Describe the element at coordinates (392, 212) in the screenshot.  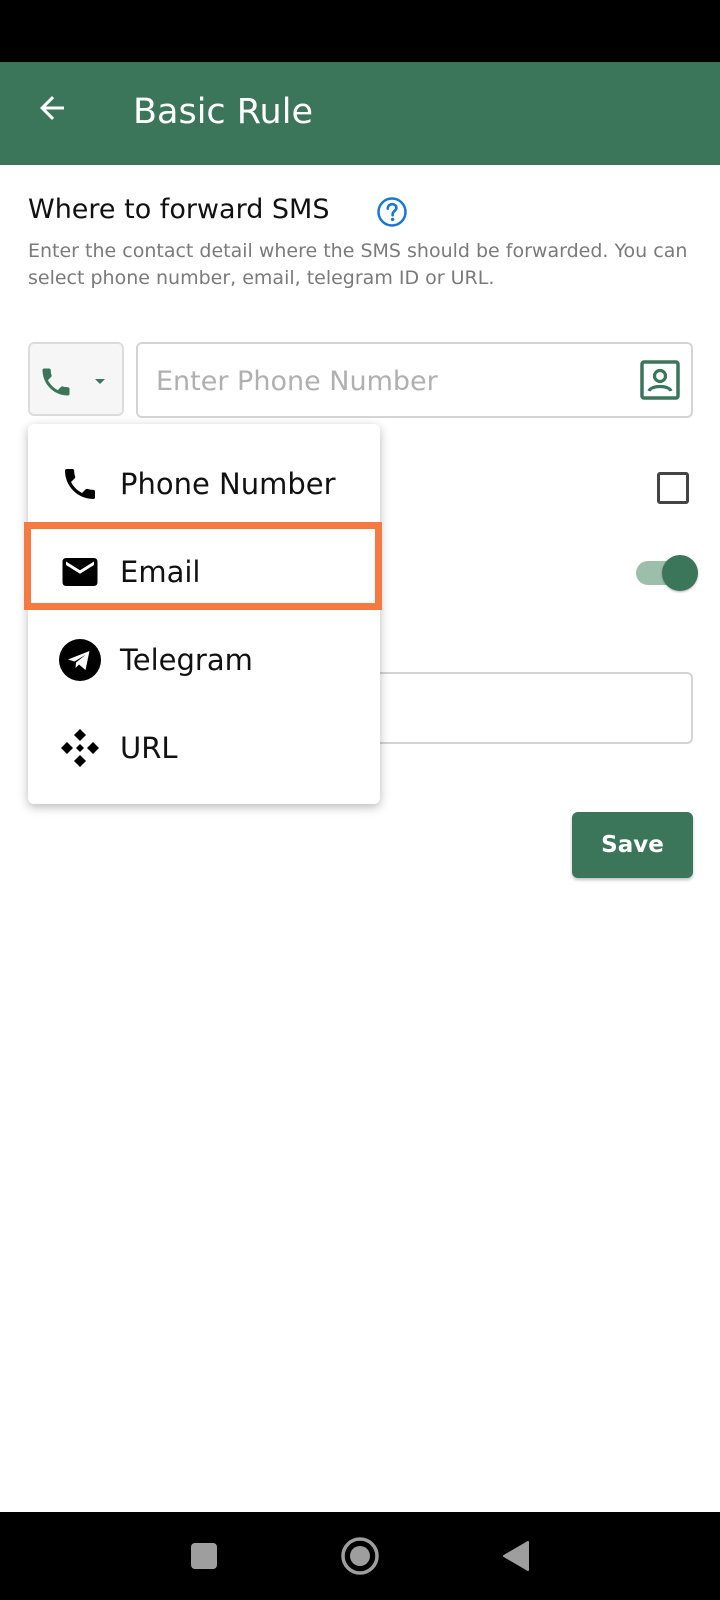
I see `question-circle-icon` at that location.